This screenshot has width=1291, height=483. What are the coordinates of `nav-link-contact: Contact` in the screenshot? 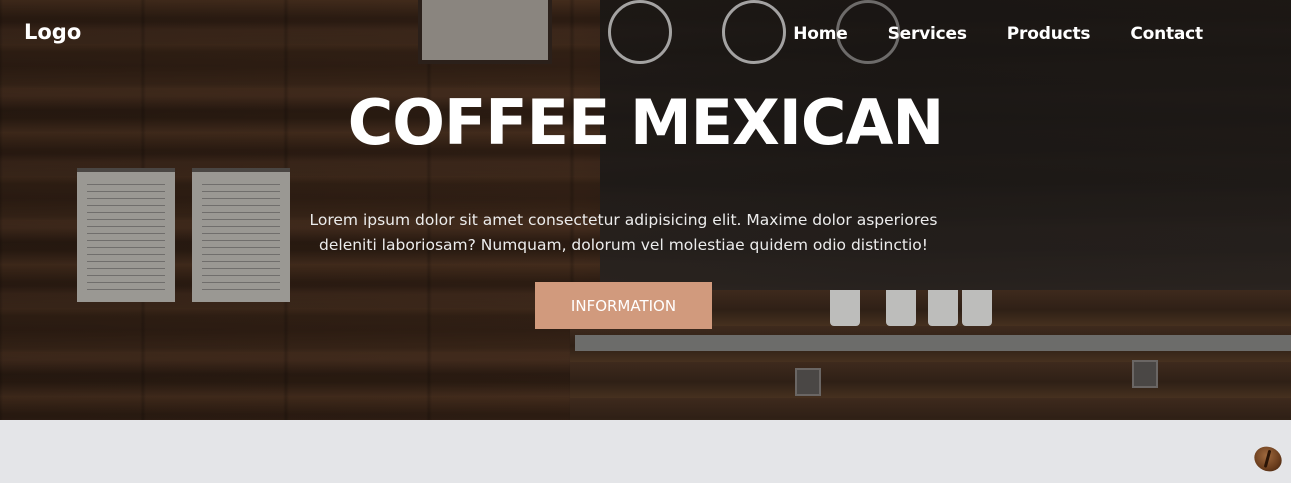 It's located at (1166, 34).